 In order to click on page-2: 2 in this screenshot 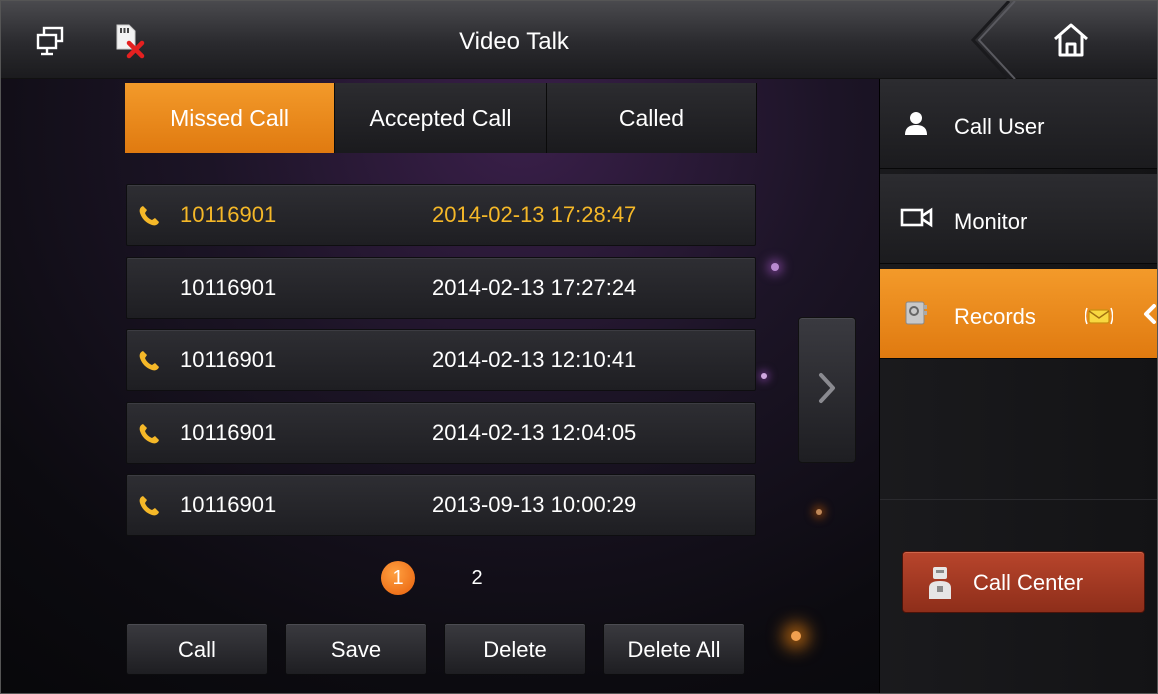, I will do `click(477, 578)`.